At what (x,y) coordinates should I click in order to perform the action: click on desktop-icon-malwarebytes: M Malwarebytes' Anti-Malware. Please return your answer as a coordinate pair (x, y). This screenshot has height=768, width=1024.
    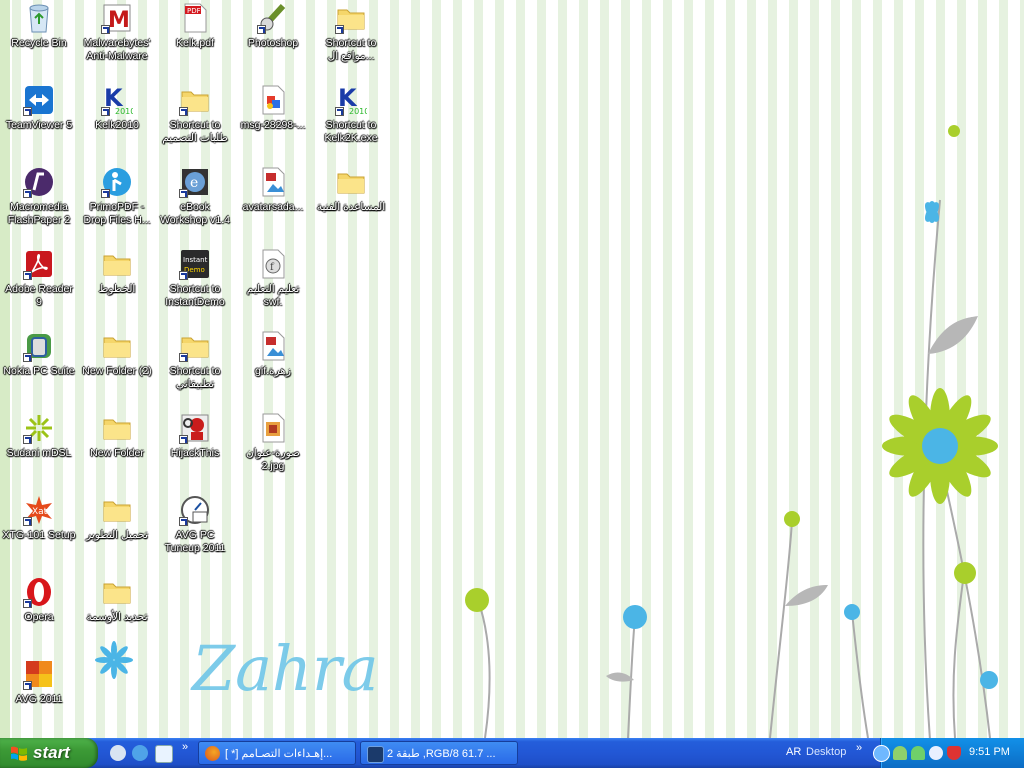
    Looking at the image, I should click on (117, 31).